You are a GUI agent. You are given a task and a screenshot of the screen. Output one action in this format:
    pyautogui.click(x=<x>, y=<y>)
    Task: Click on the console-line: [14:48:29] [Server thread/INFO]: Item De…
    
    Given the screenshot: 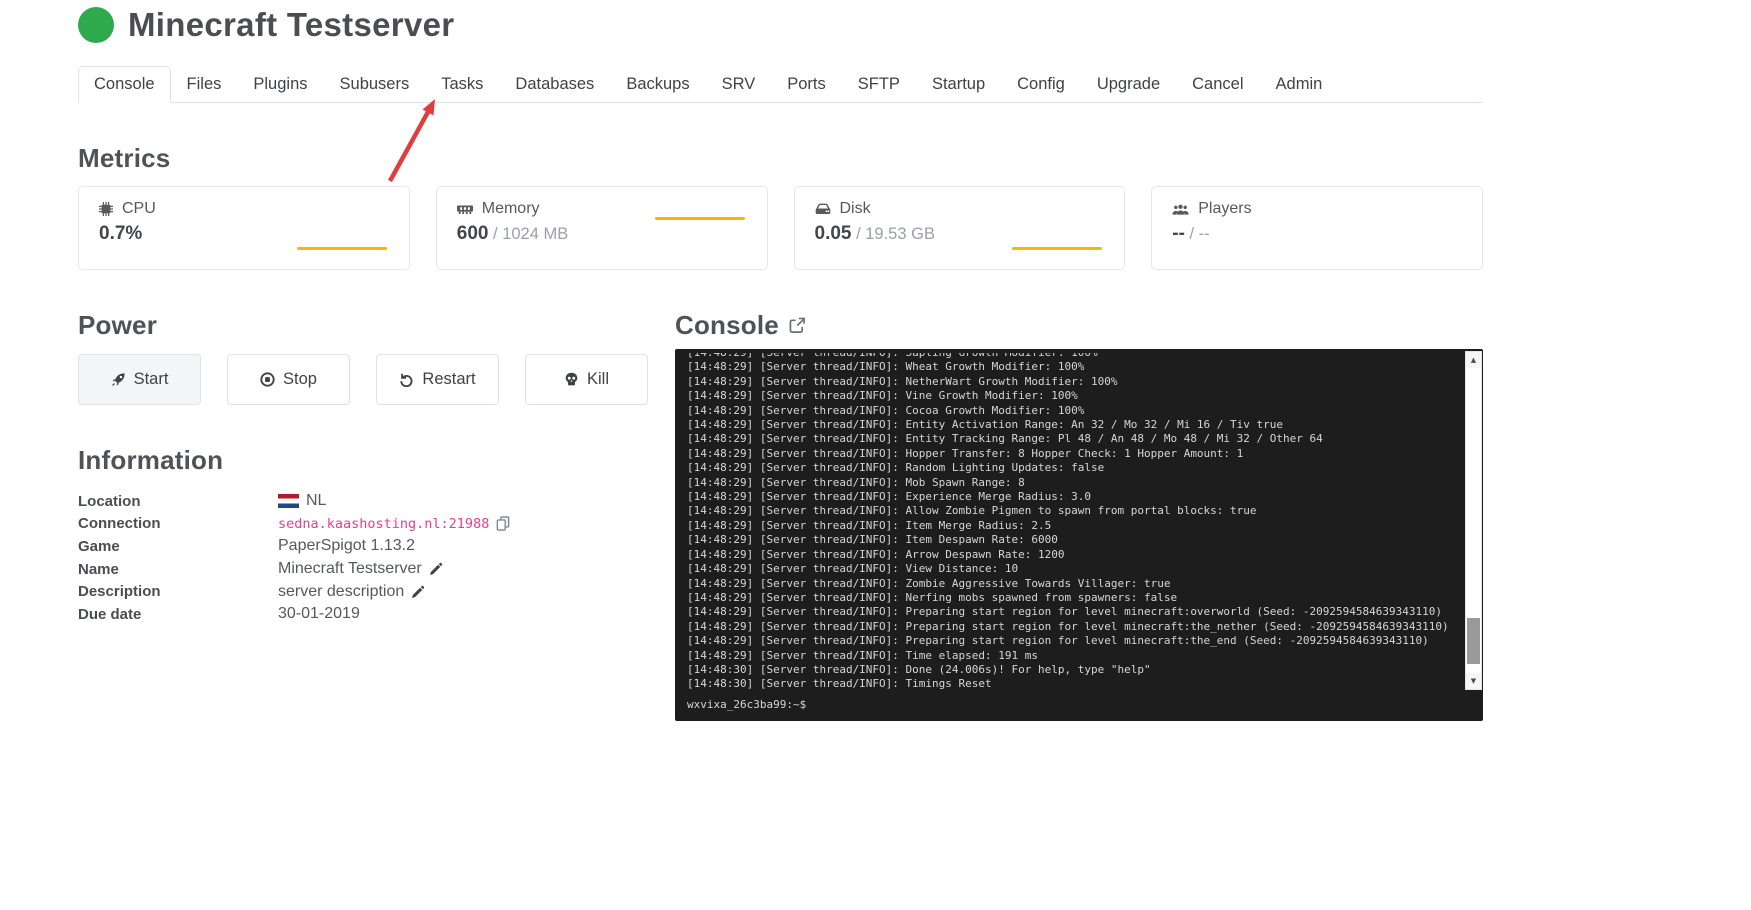 What is the action you would take?
    pyautogui.click(x=872, y=540)
    